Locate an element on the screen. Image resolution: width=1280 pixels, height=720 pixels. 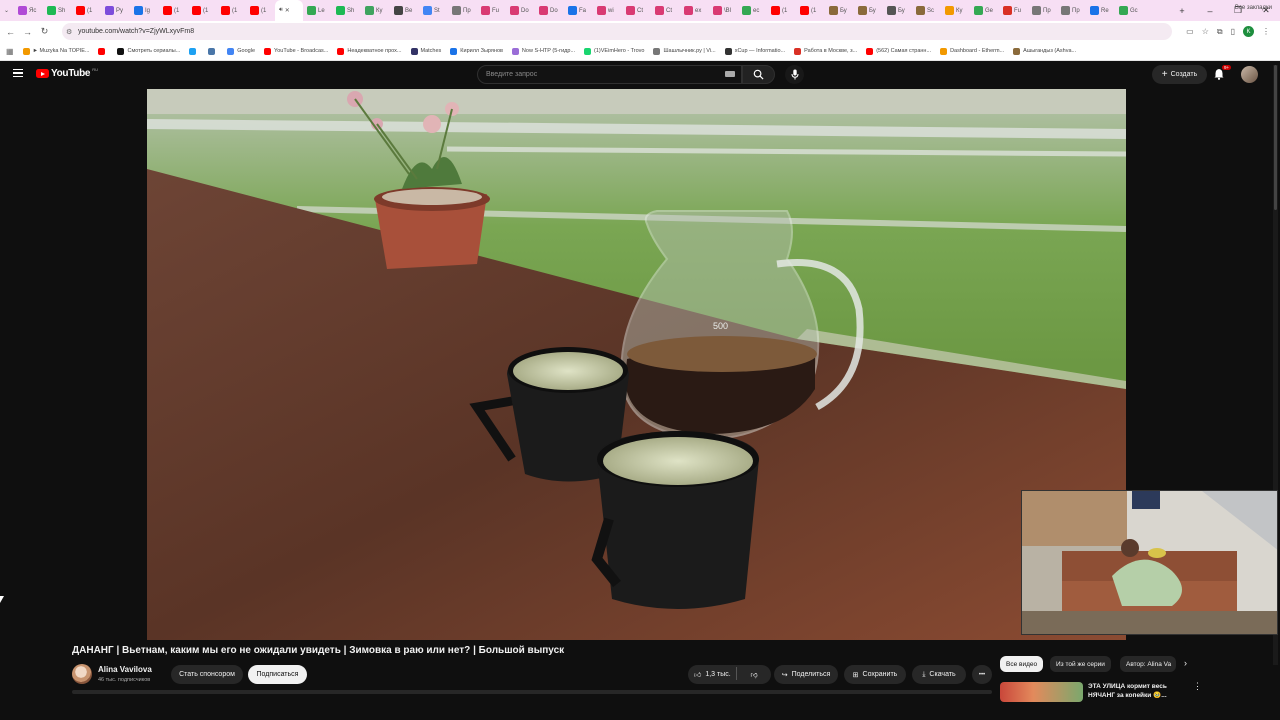
recommendation-thumbnail is located at coordinates (1041, 692).